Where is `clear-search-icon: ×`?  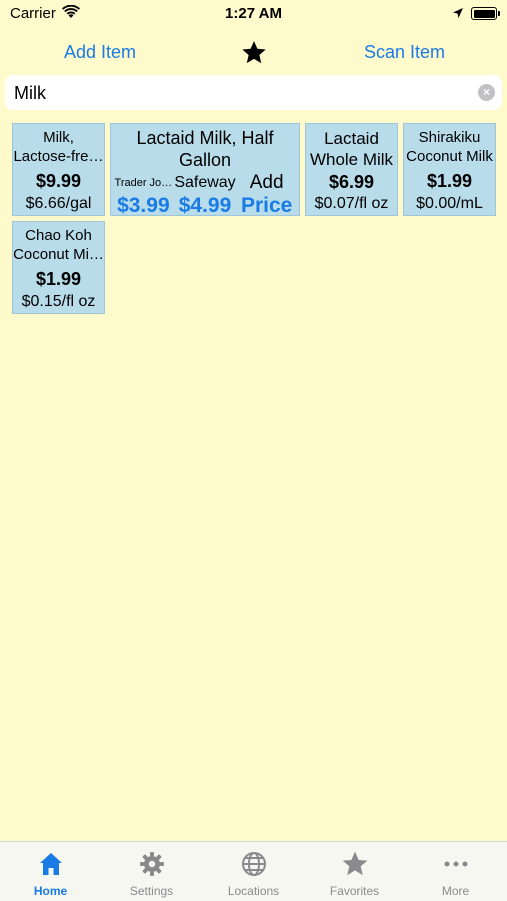 clear-search-icon: × is located at coordinates (486, 92).